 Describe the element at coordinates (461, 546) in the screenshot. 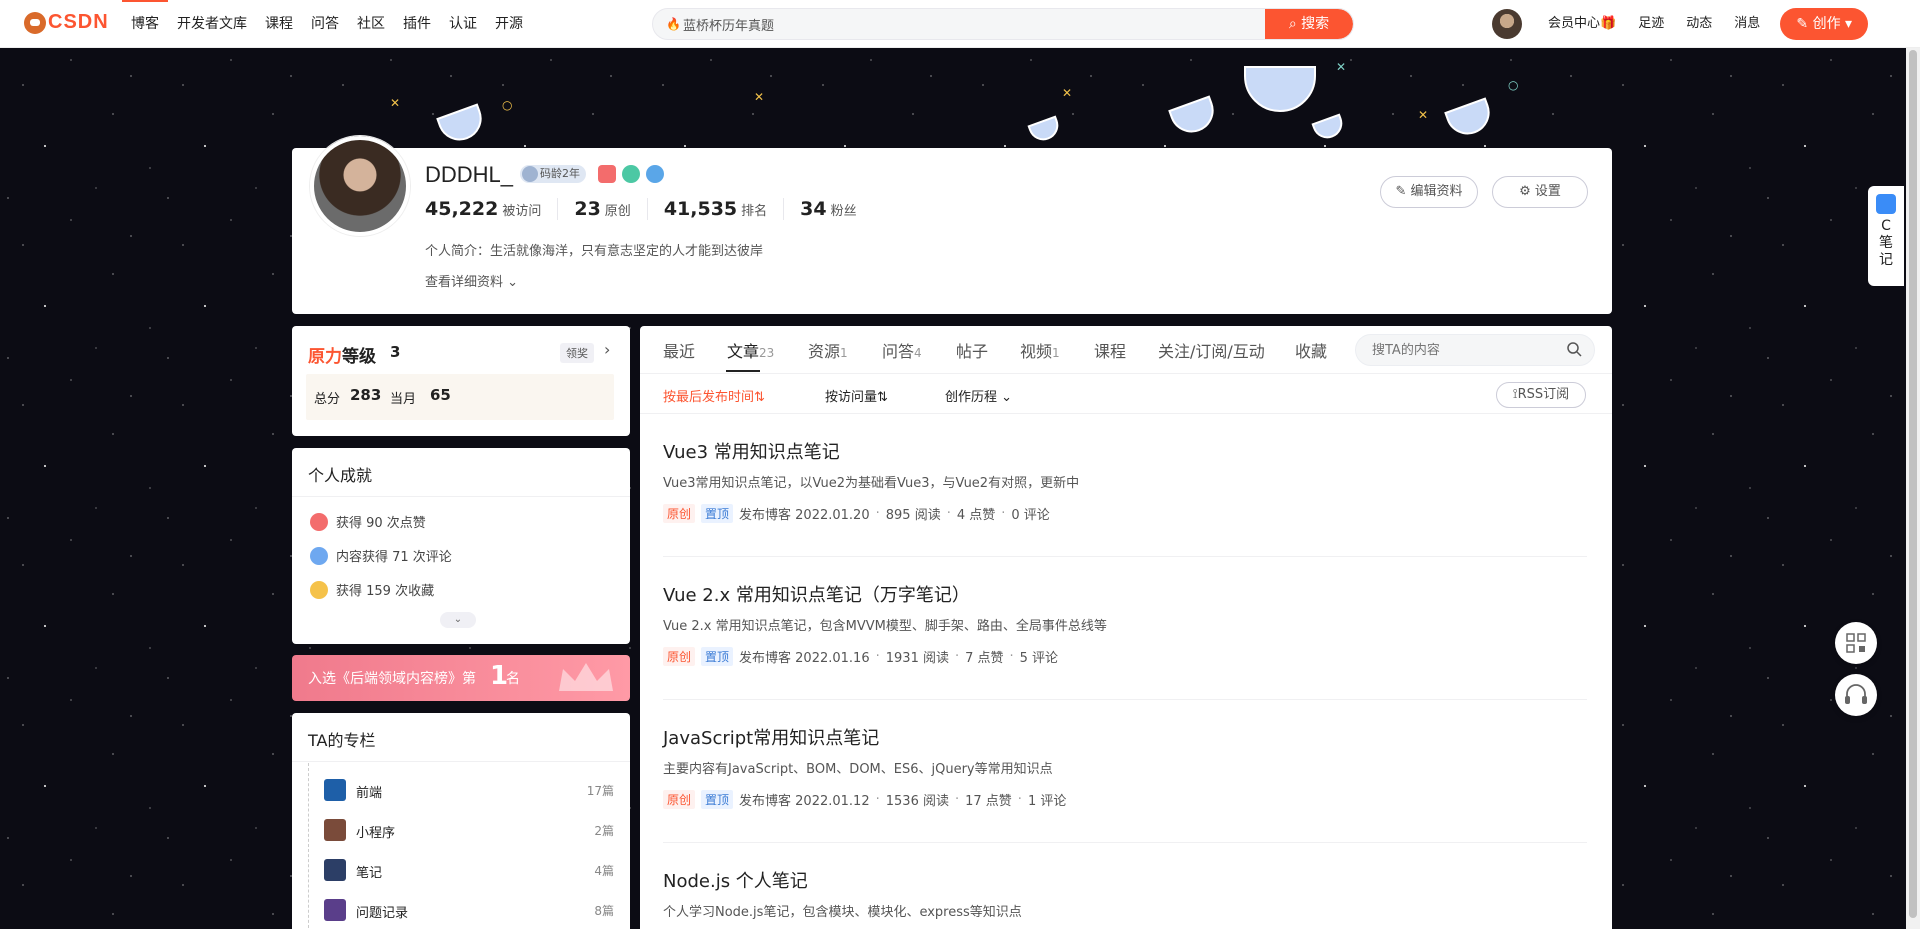

I see `achievements-card: 个人成就 获得 90 次点赞 内容获得 71 次评论 获得 159 次收藏 ⌄` at that location.